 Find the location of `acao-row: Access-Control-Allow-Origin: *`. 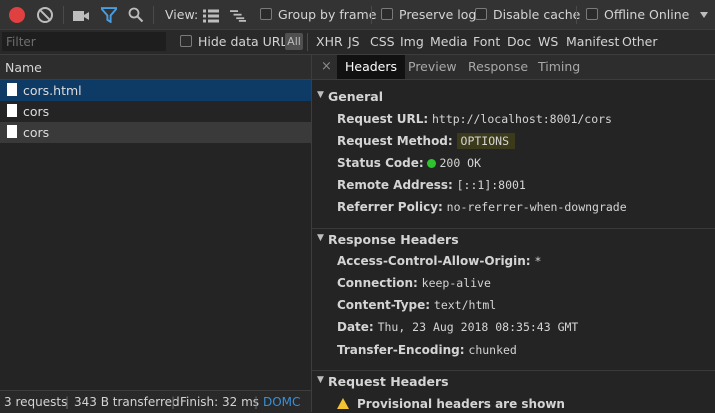

acao-row: Access-Control-Allow-Origin: * is located at coordinates (439, 261).